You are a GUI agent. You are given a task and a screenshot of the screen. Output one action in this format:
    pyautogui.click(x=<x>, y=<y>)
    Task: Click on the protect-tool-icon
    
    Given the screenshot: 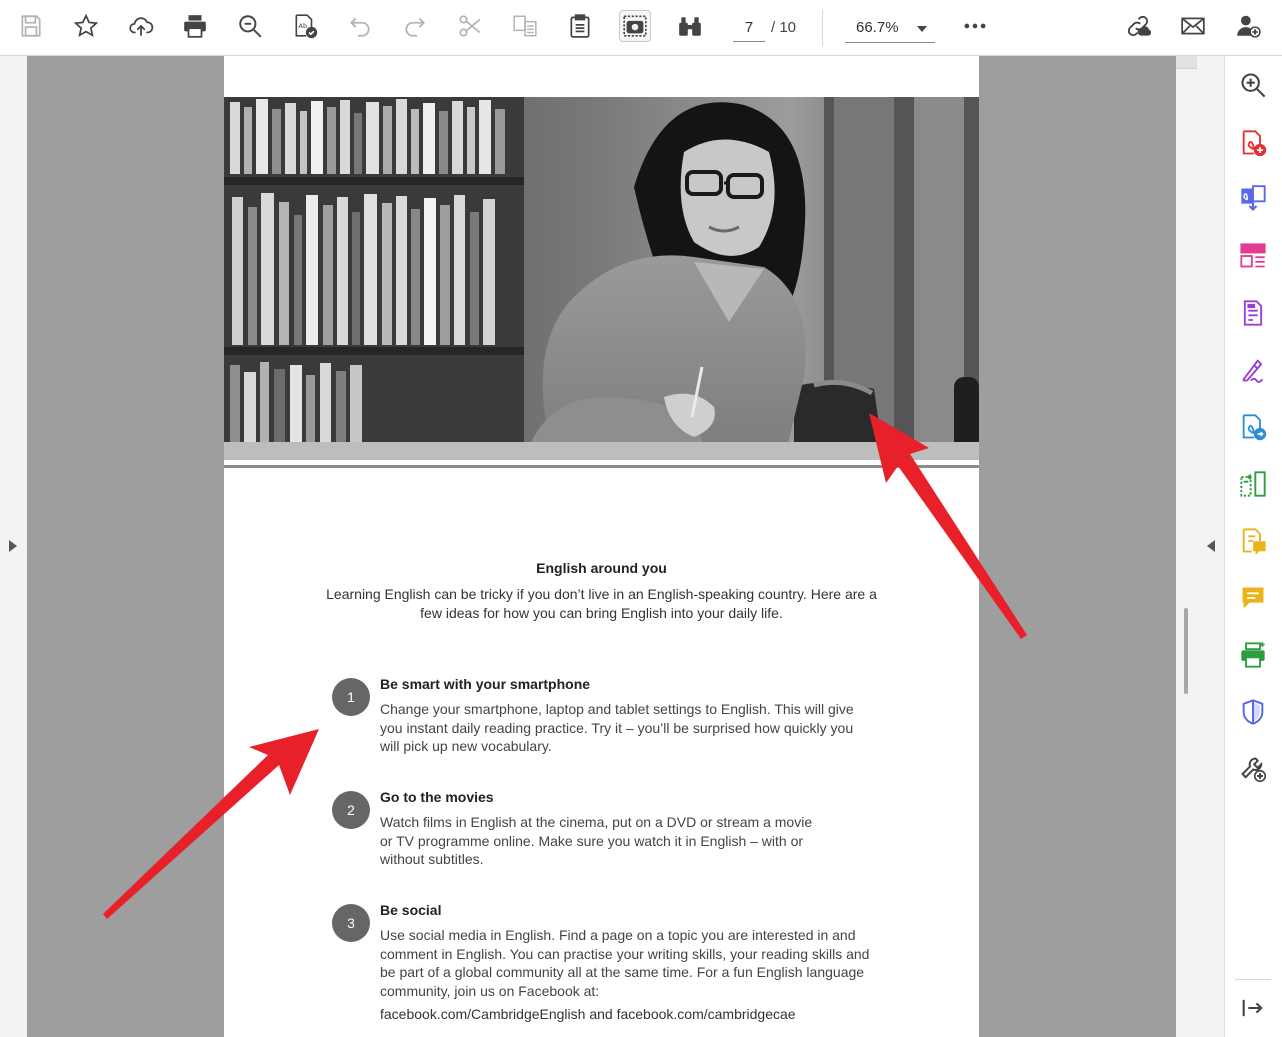 What is the action you would take?
    pyautogui.click(x=1253, y=712)
    